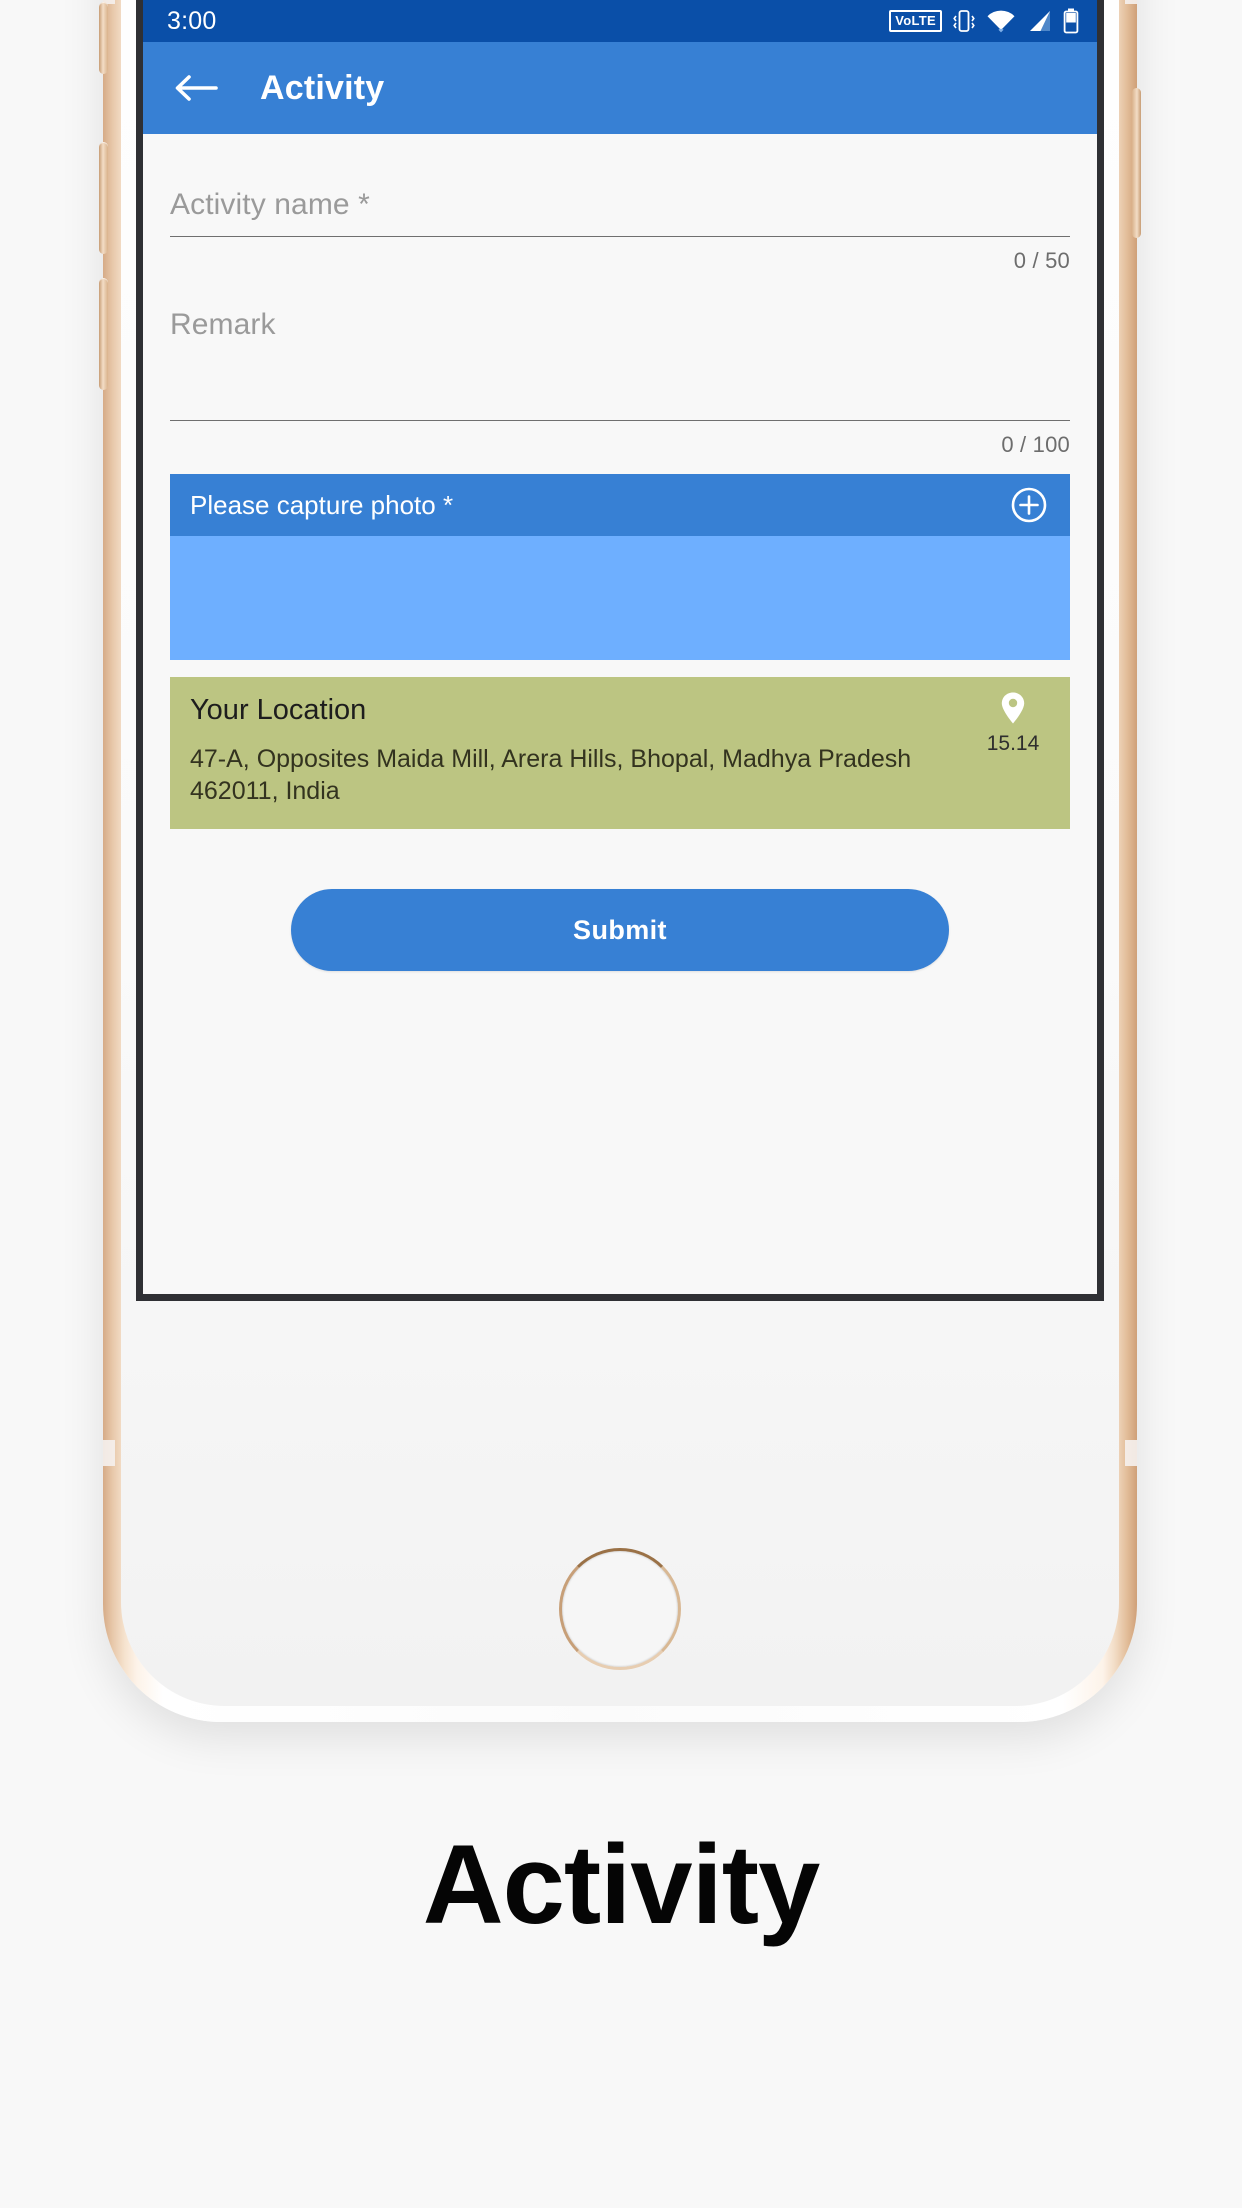  I want to click on silent-switch, so click(103, 38).